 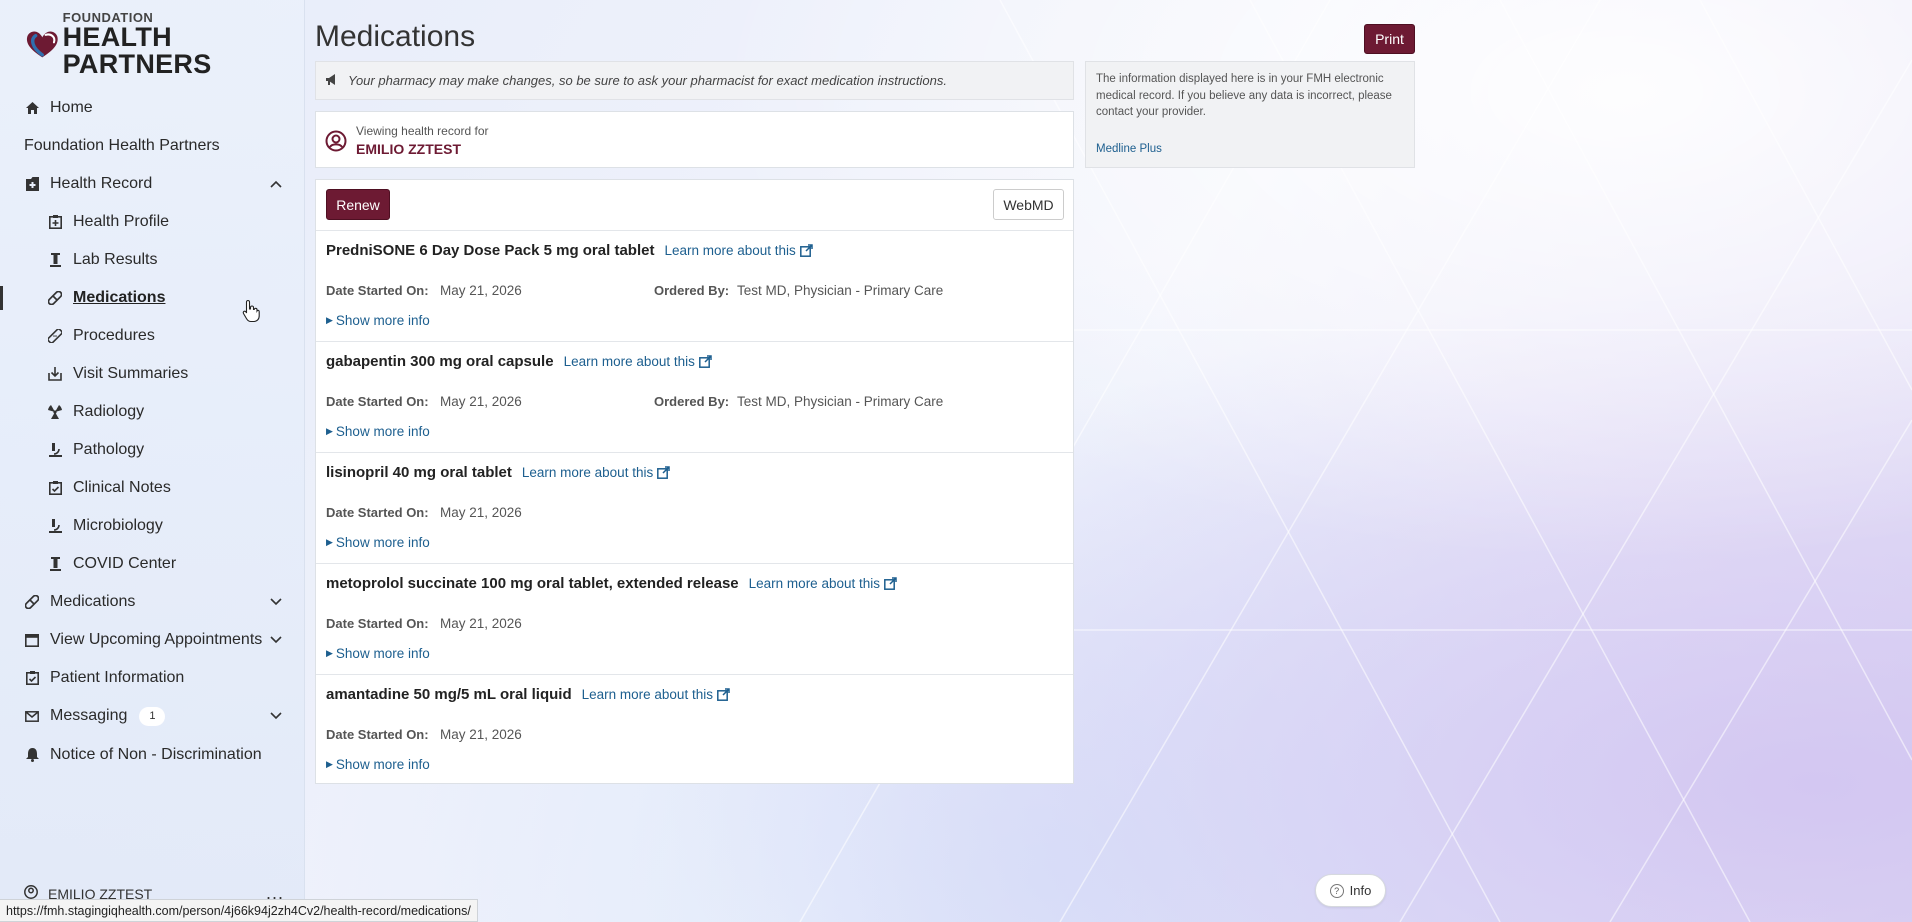 I want to click on viewing-record-card: Viewing health record for EMILIO ZZTEST, so click(x=694, y=139).